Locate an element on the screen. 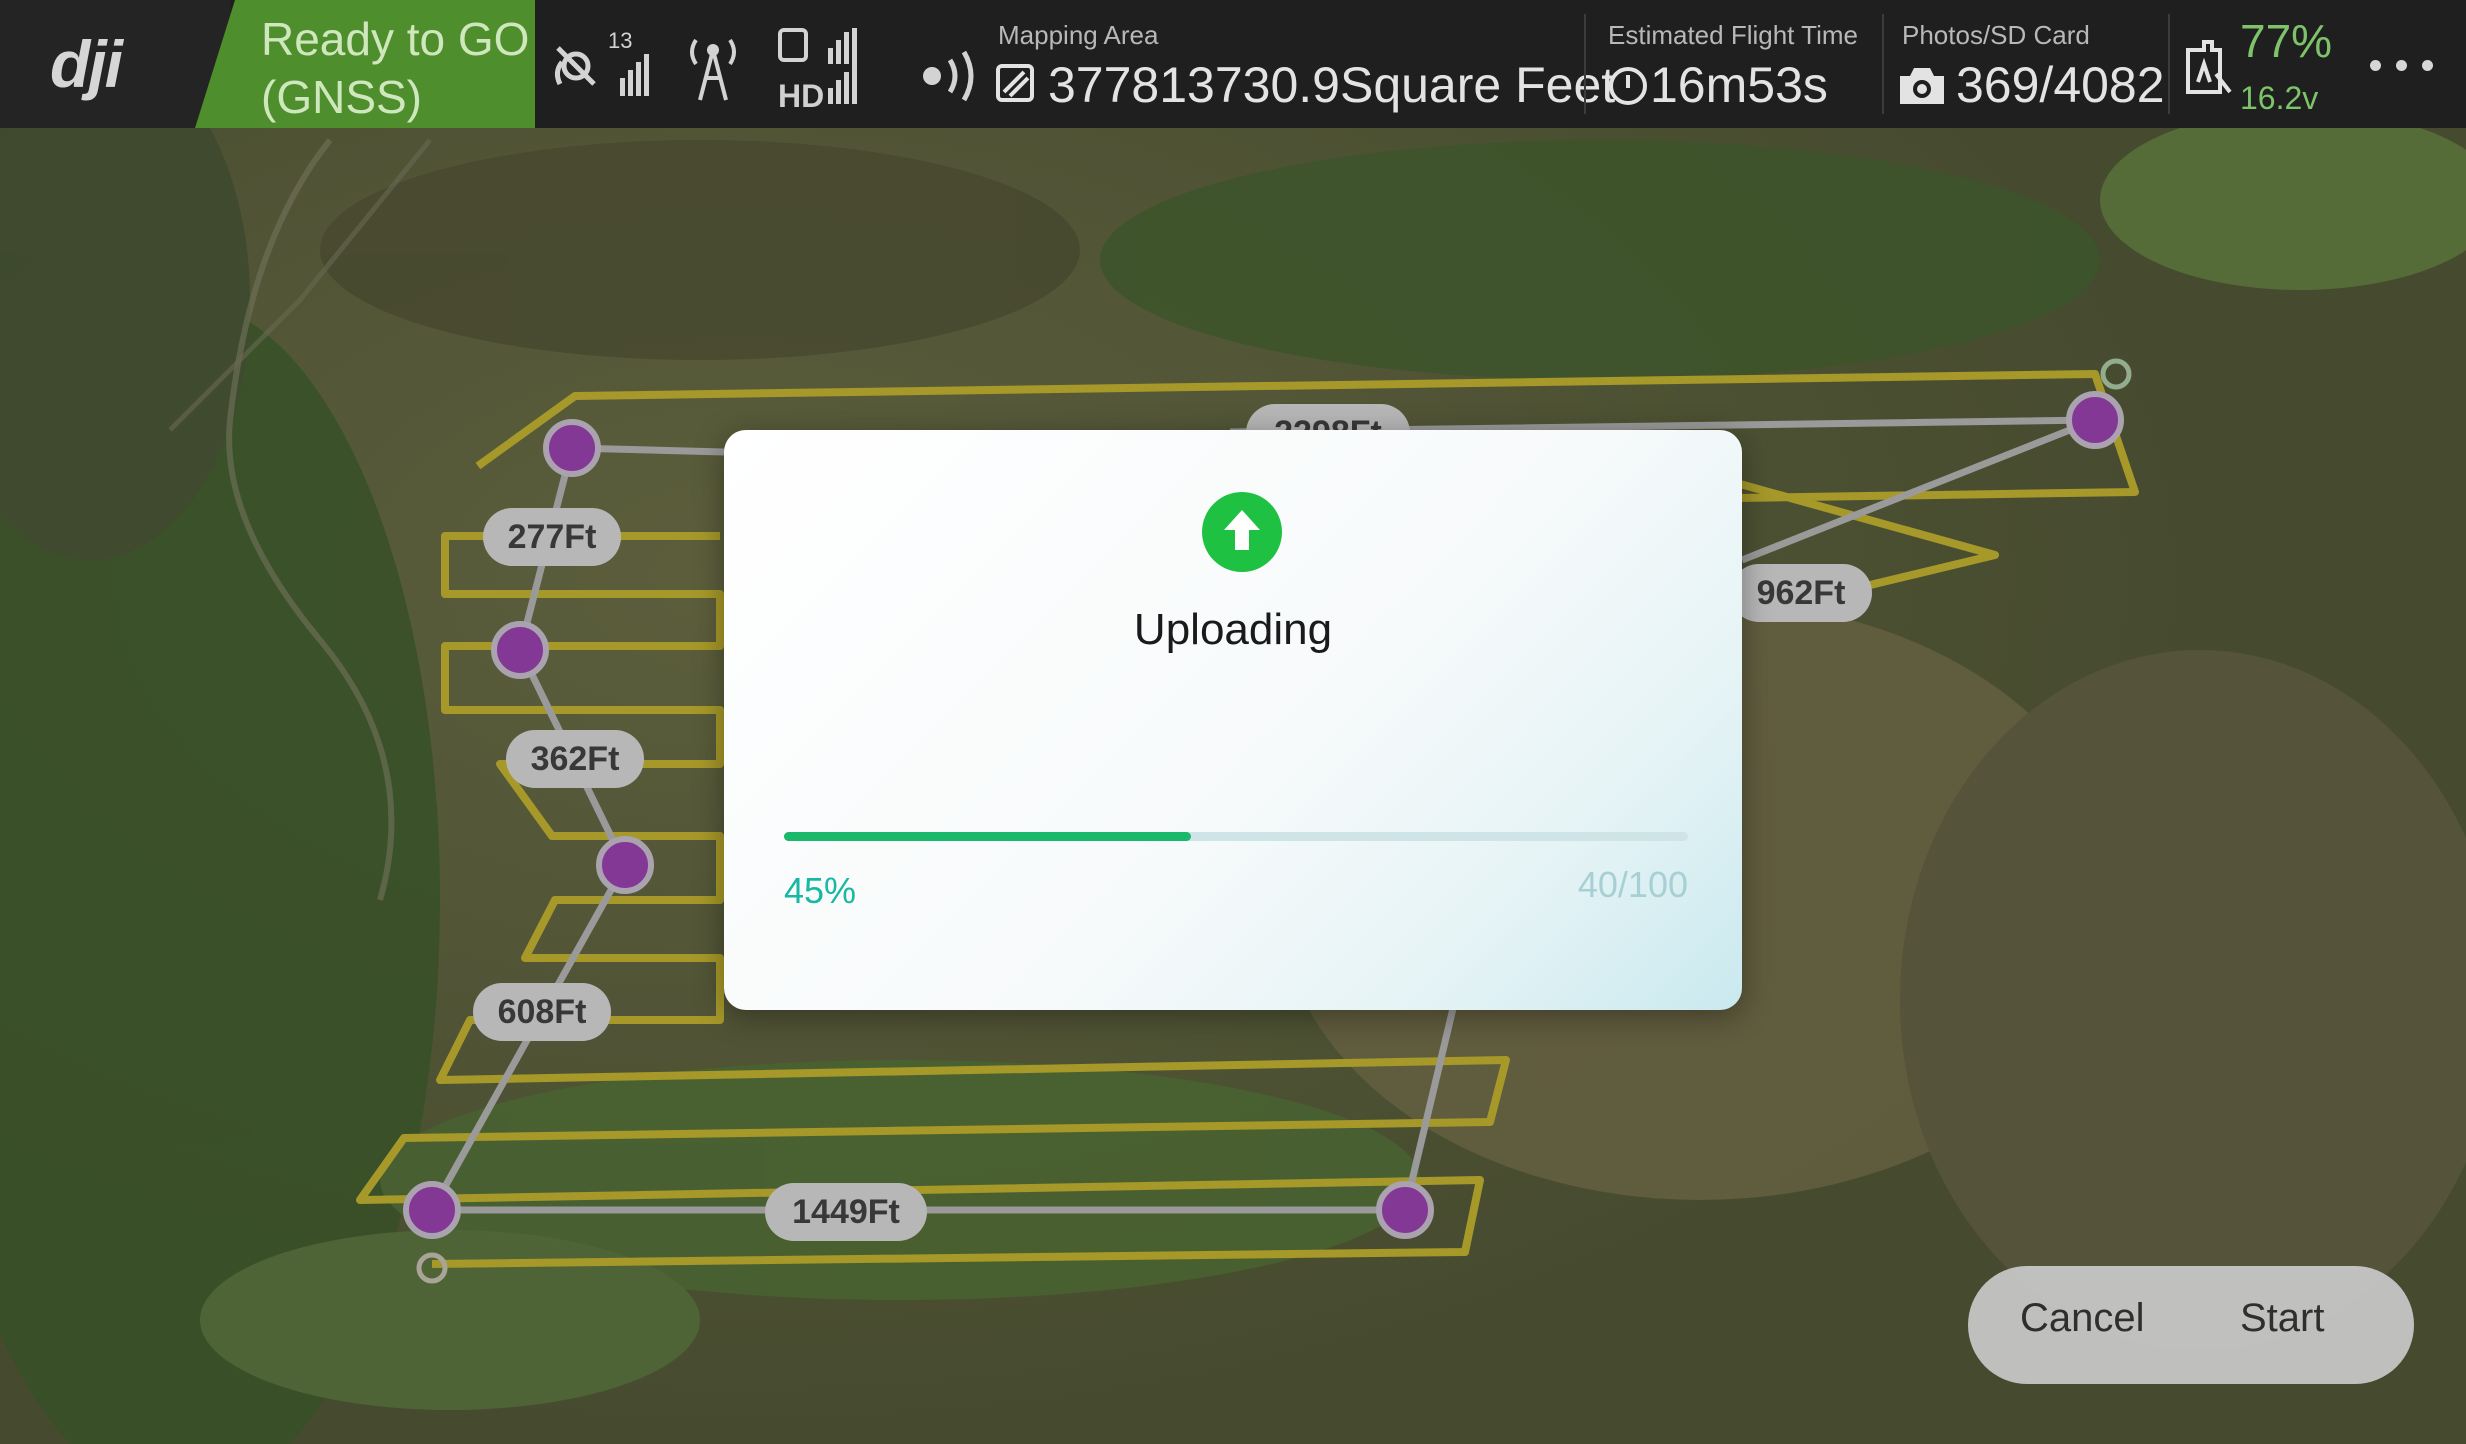 The image size is (2466, 1444). upload-progress-bar is located at coordinates (1236, 836).